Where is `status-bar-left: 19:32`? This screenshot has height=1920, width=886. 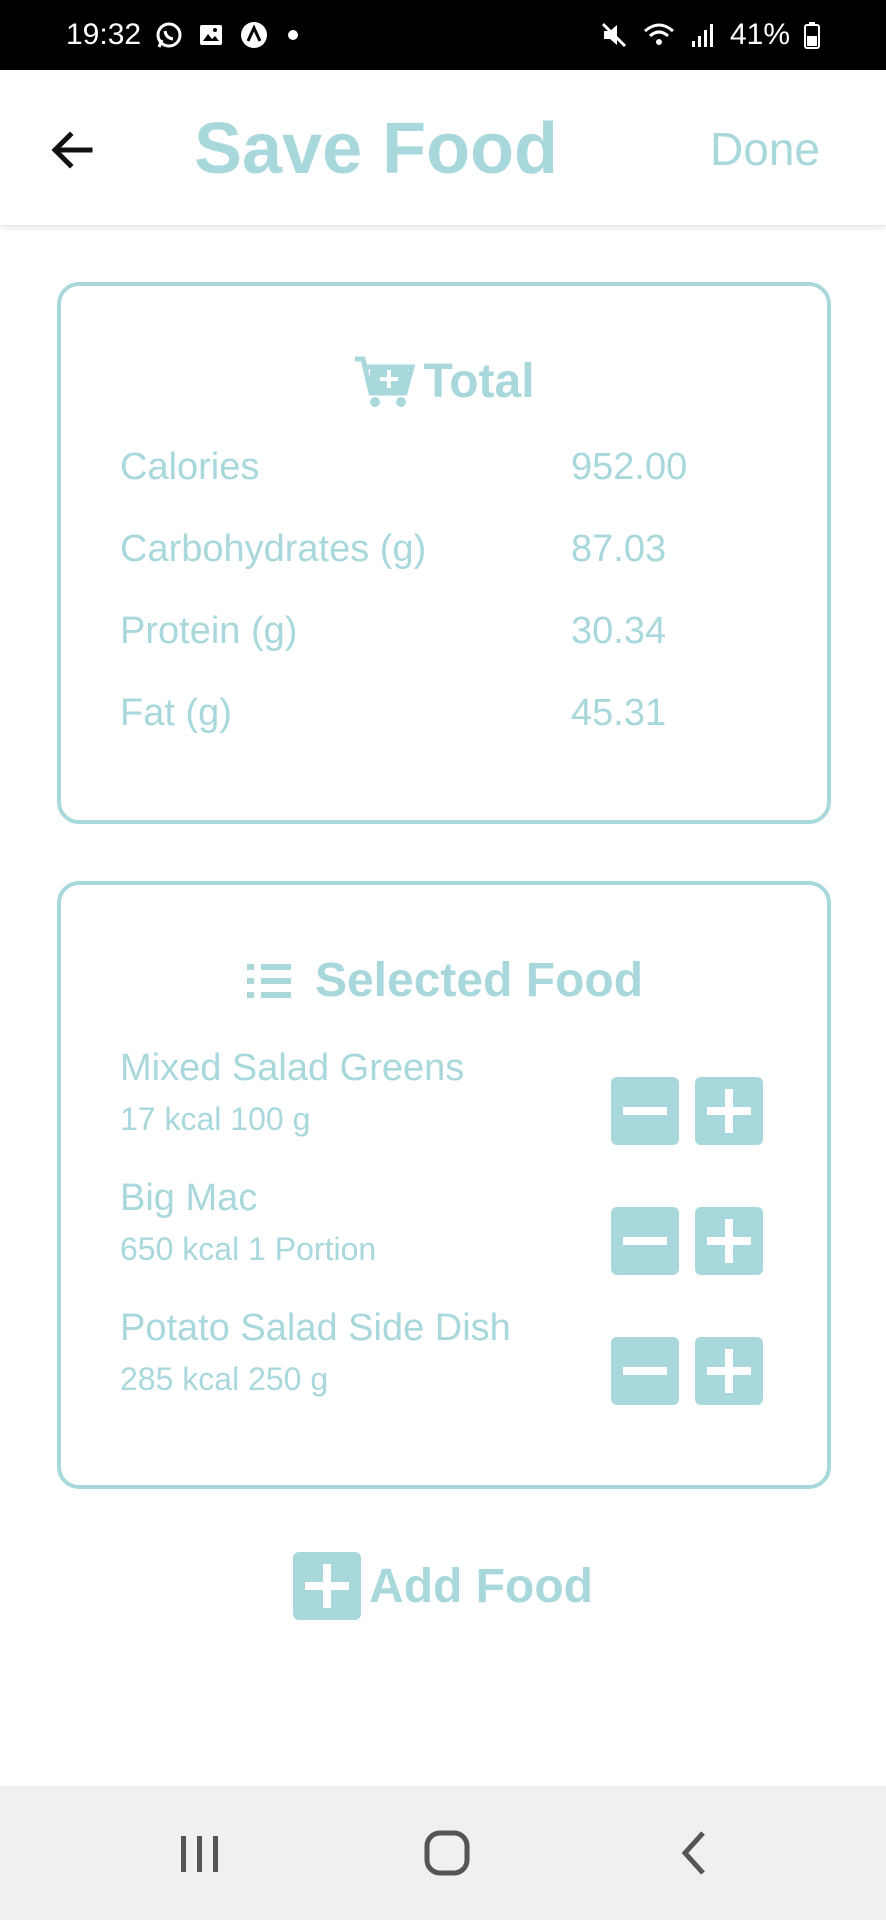
status-bar-left: 19:32 is located at coordinates (184, 35).